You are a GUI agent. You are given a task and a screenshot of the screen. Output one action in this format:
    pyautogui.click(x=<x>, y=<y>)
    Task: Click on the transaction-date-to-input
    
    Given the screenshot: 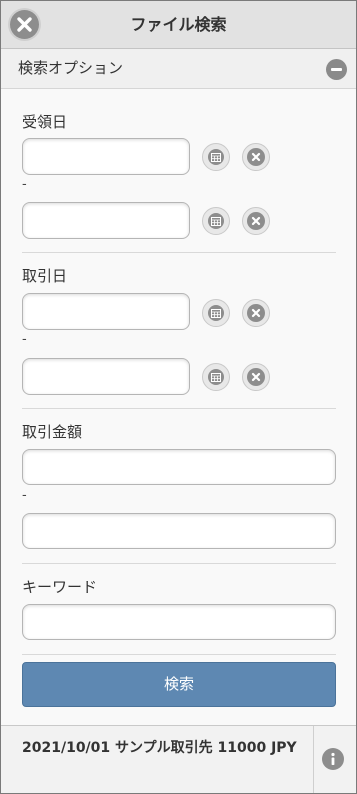 What is the action you would take?
    pyautogui.click(x=106, y=376)
    